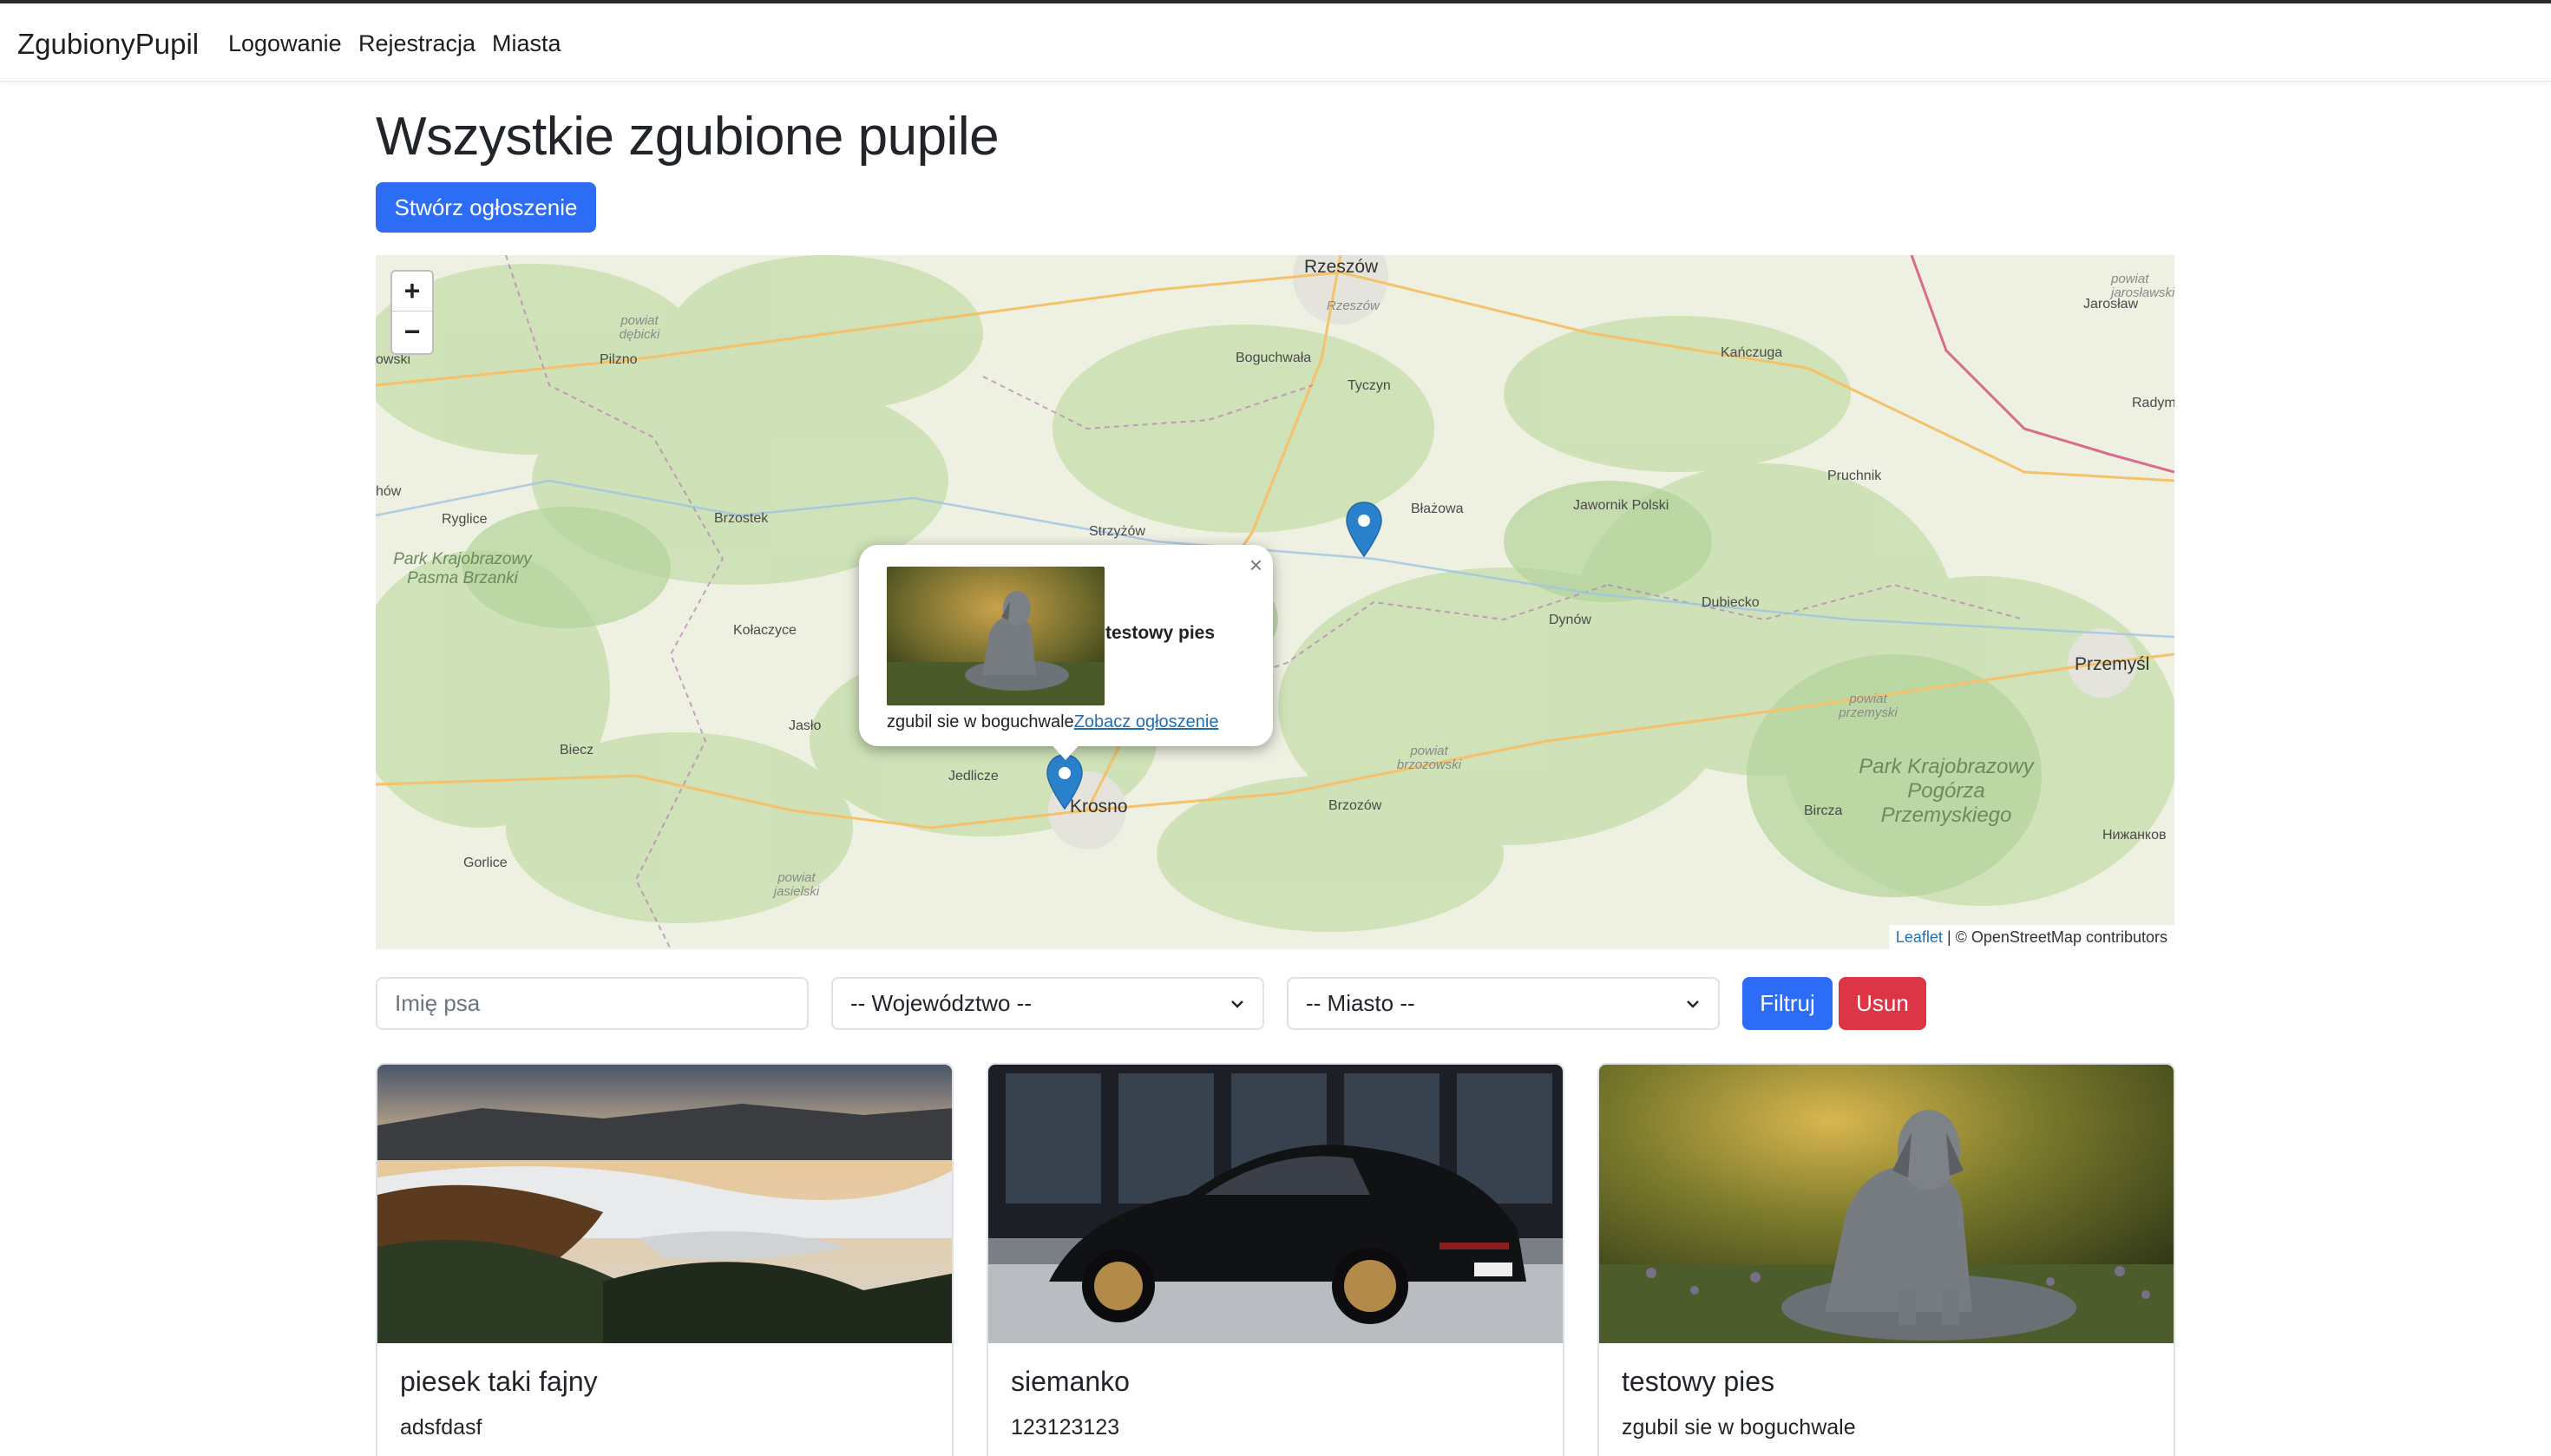 The image size is (2551, 1456). Describe the element at coordinates (941, 1003) in the screenshot. I see `voivodeship-select-value: -- Województwo --` at that location.